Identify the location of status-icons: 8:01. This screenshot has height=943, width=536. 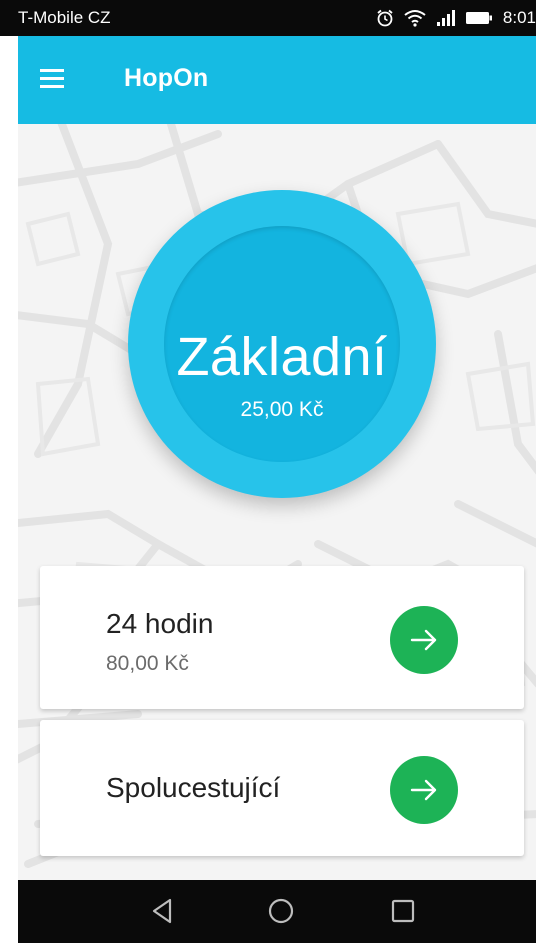
(455, 18).